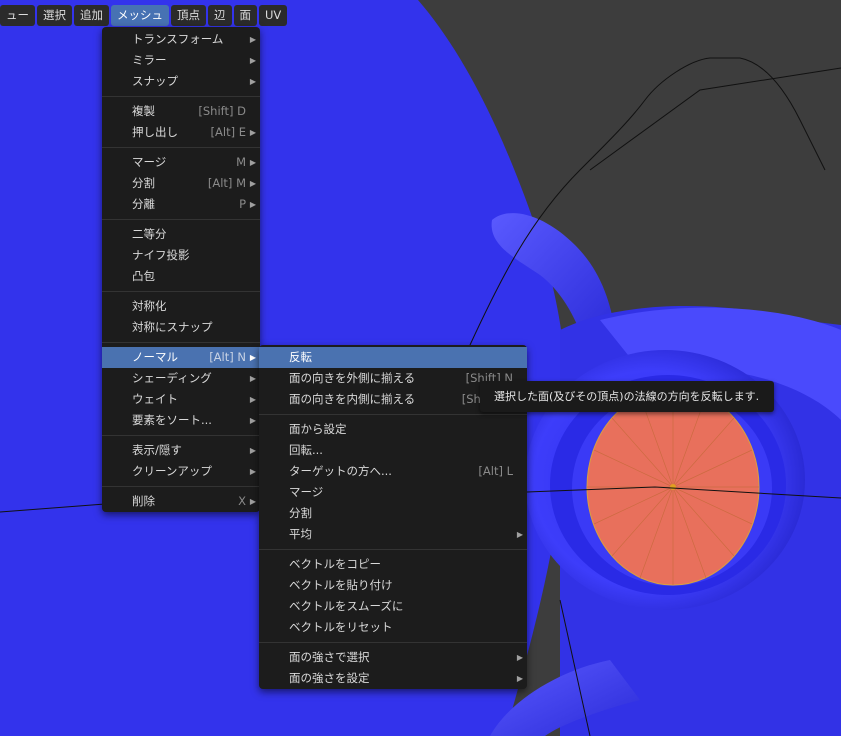 The image size is (841, 736). Describe the element at coordinates (181, 39) in the screenshot. I see `menu-item-transform: トランスフォーム ▶` at that location.